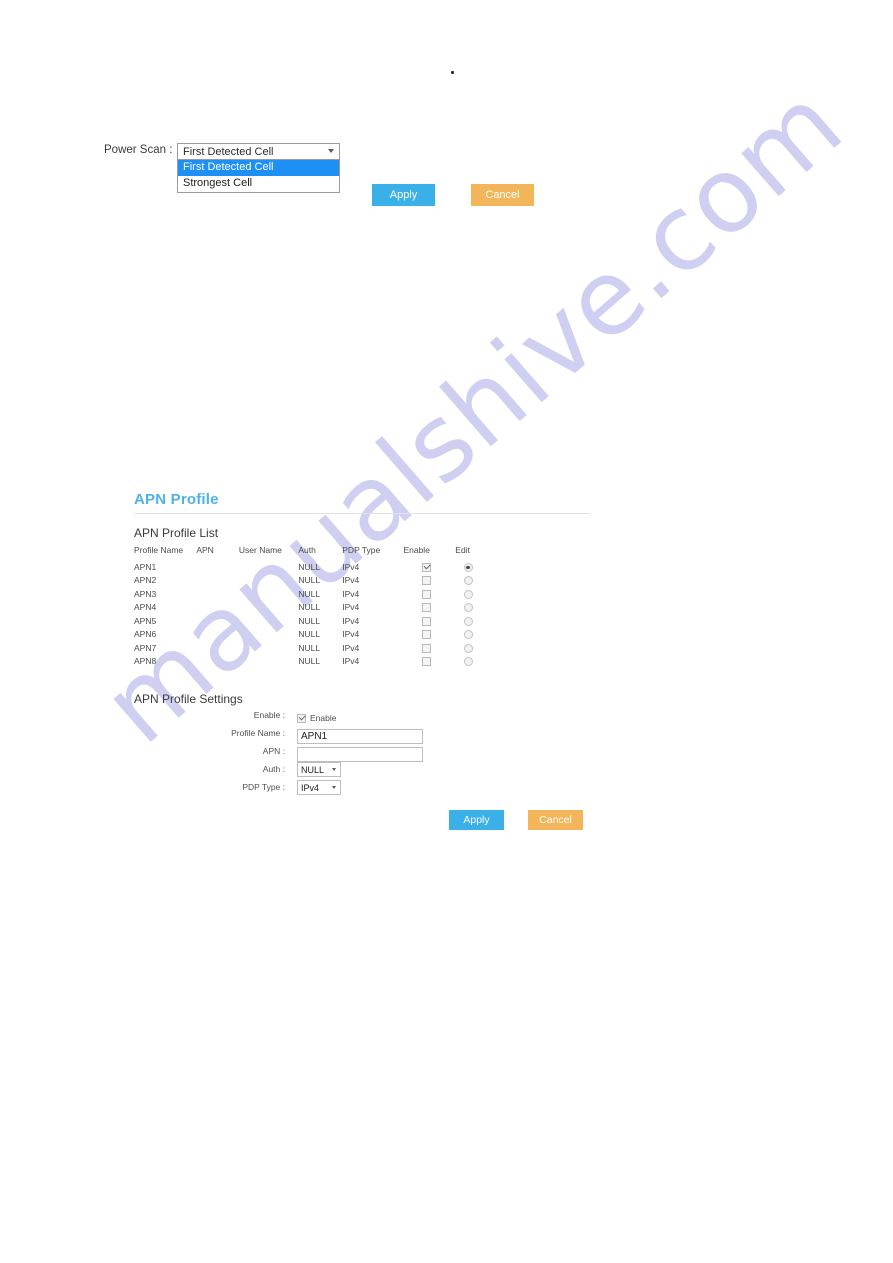 The image size is (893, 1263). What do you see at coordinates (310, 788) in the screenshot?
I see `pdp-type-selected-value: IPv4` at bounding box center [310, 788].